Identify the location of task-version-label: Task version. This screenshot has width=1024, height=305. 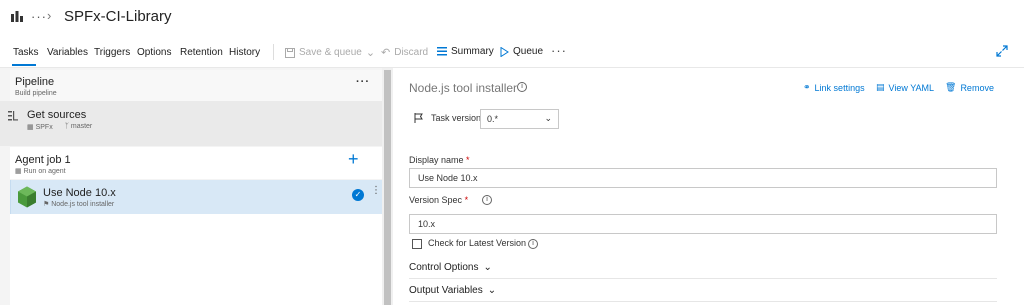
(456, 118).